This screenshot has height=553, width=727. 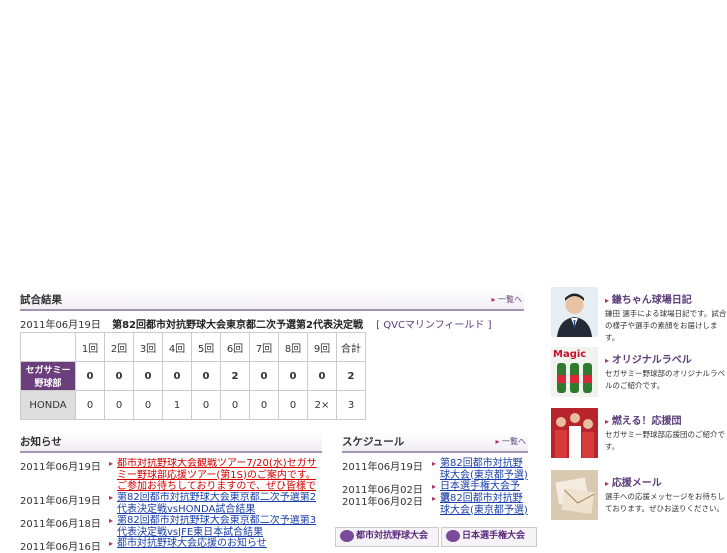 I want to click on inning-header: 5回, so click(x=206, y=347).